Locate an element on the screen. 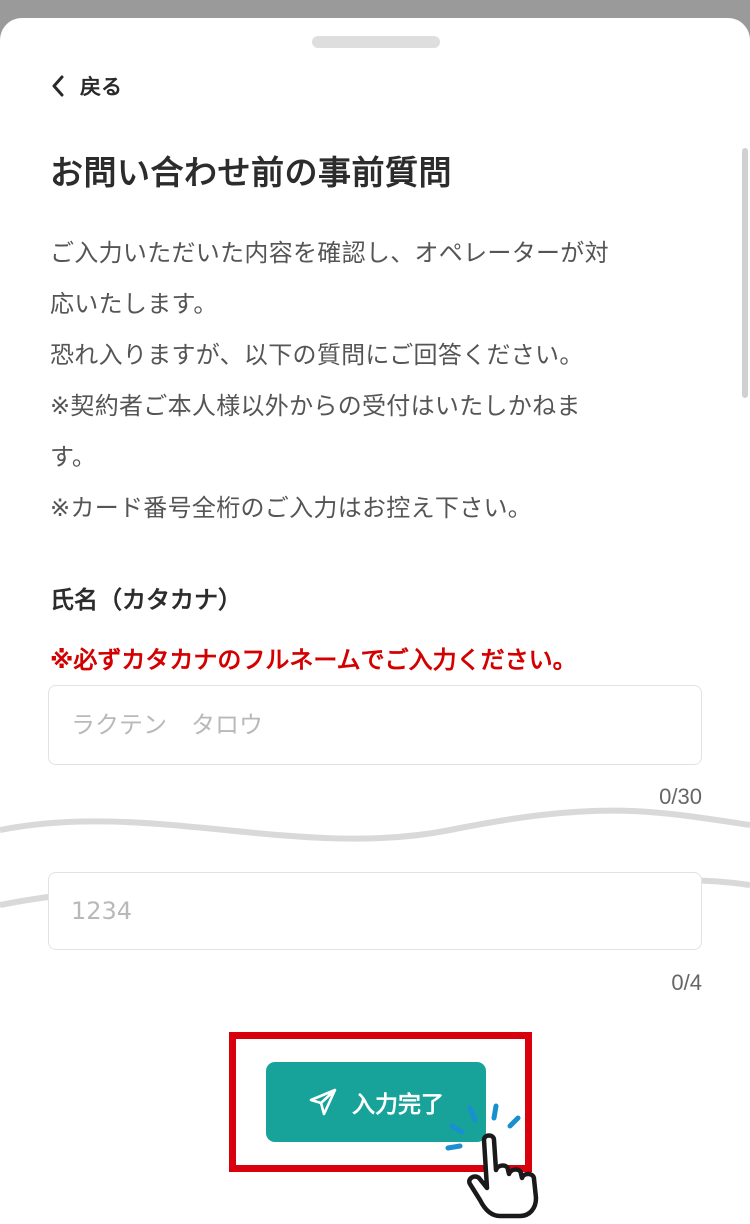  submit-label: 入力完了 is located at coordinates (398, 1105).